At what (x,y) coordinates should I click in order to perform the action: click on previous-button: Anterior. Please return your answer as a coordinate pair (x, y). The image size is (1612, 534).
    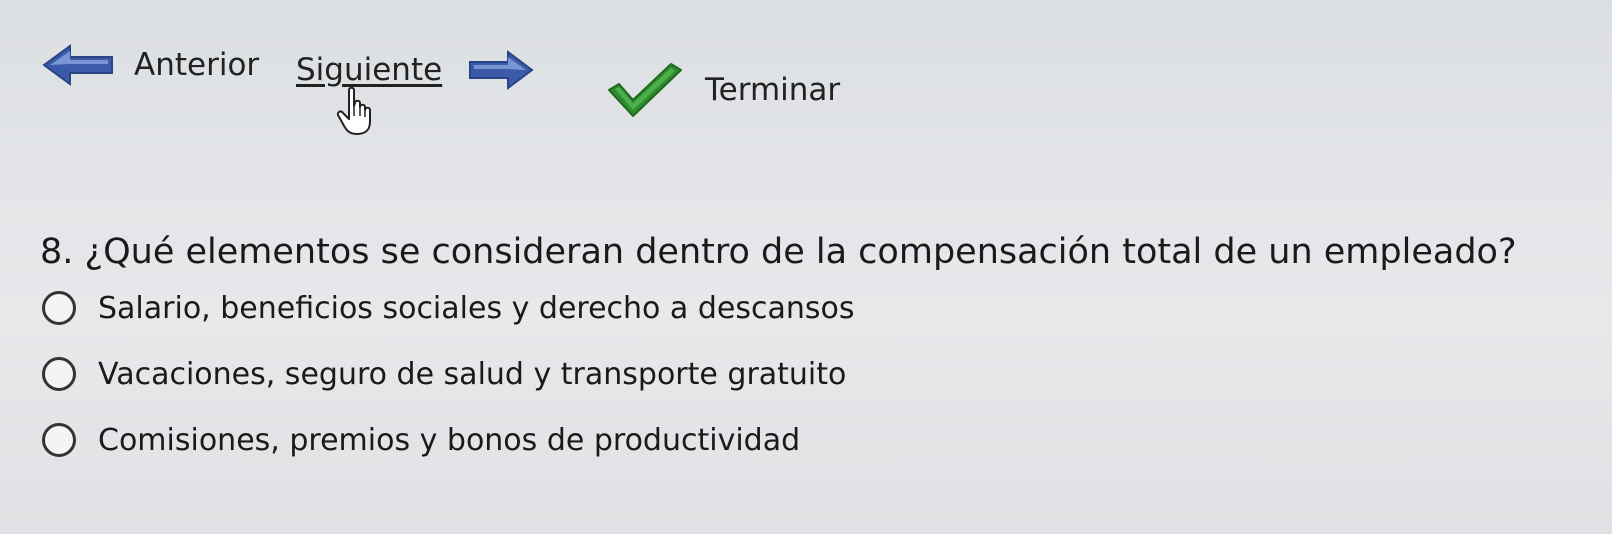
    Looking at the image, I should click on (149, 65).